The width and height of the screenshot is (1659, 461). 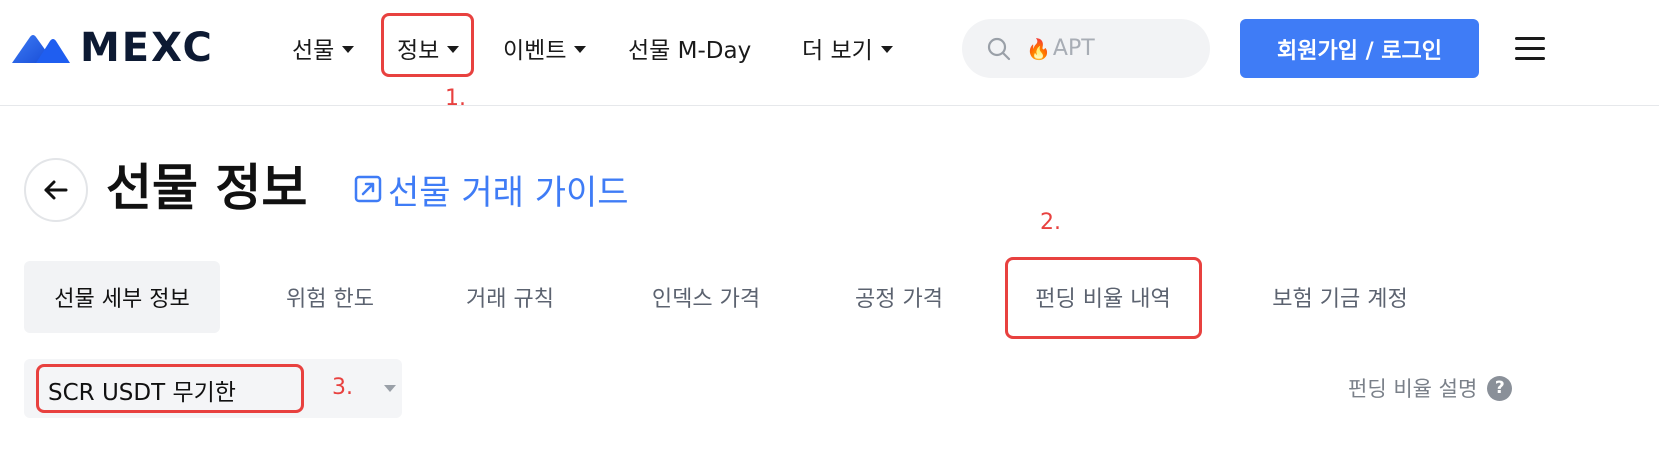 I want to click on search-input: 🔥 APT, so click(x=1086, y=48).